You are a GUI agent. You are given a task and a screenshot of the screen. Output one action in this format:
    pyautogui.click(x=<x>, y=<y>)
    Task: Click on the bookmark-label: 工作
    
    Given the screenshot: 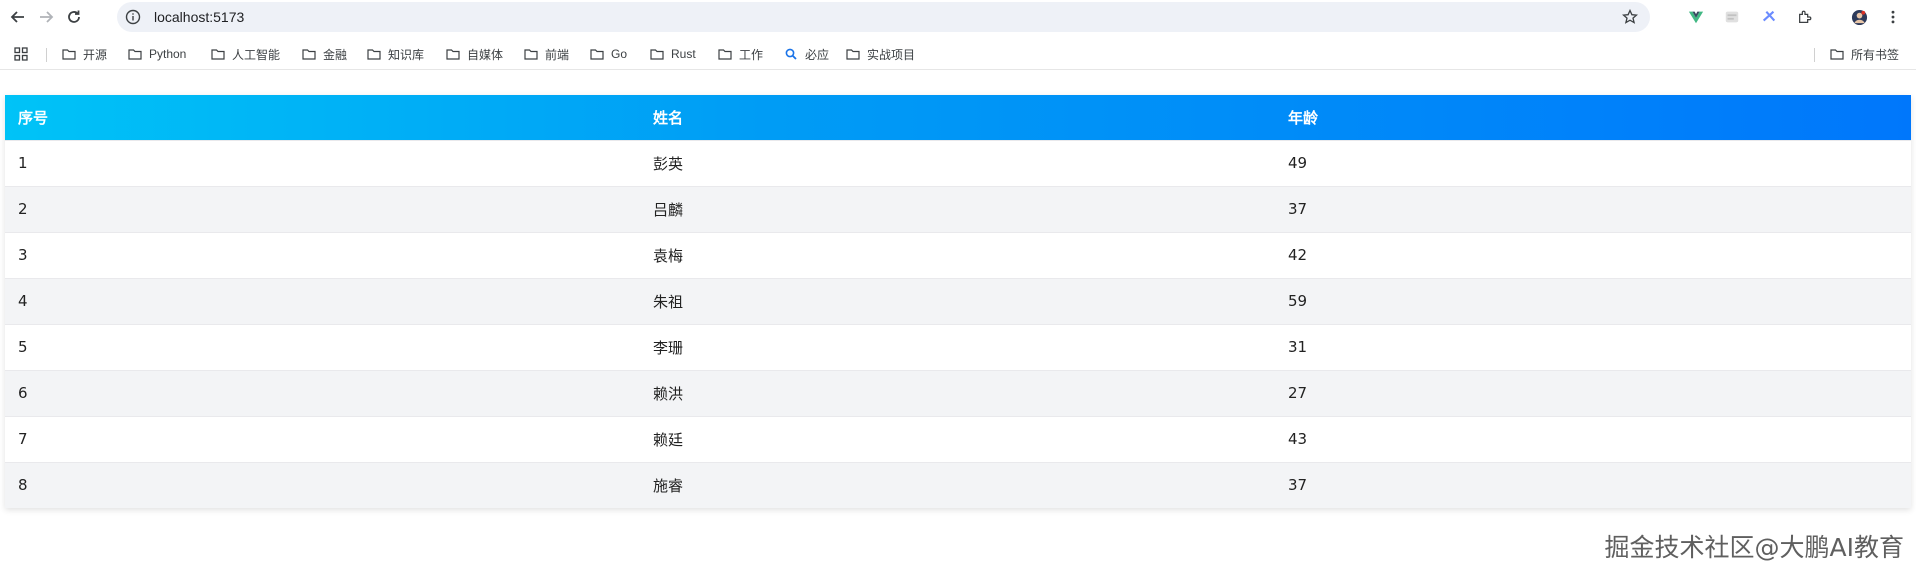 What is the action you would take?
    pyautogui.click(x=751, y=54)
    